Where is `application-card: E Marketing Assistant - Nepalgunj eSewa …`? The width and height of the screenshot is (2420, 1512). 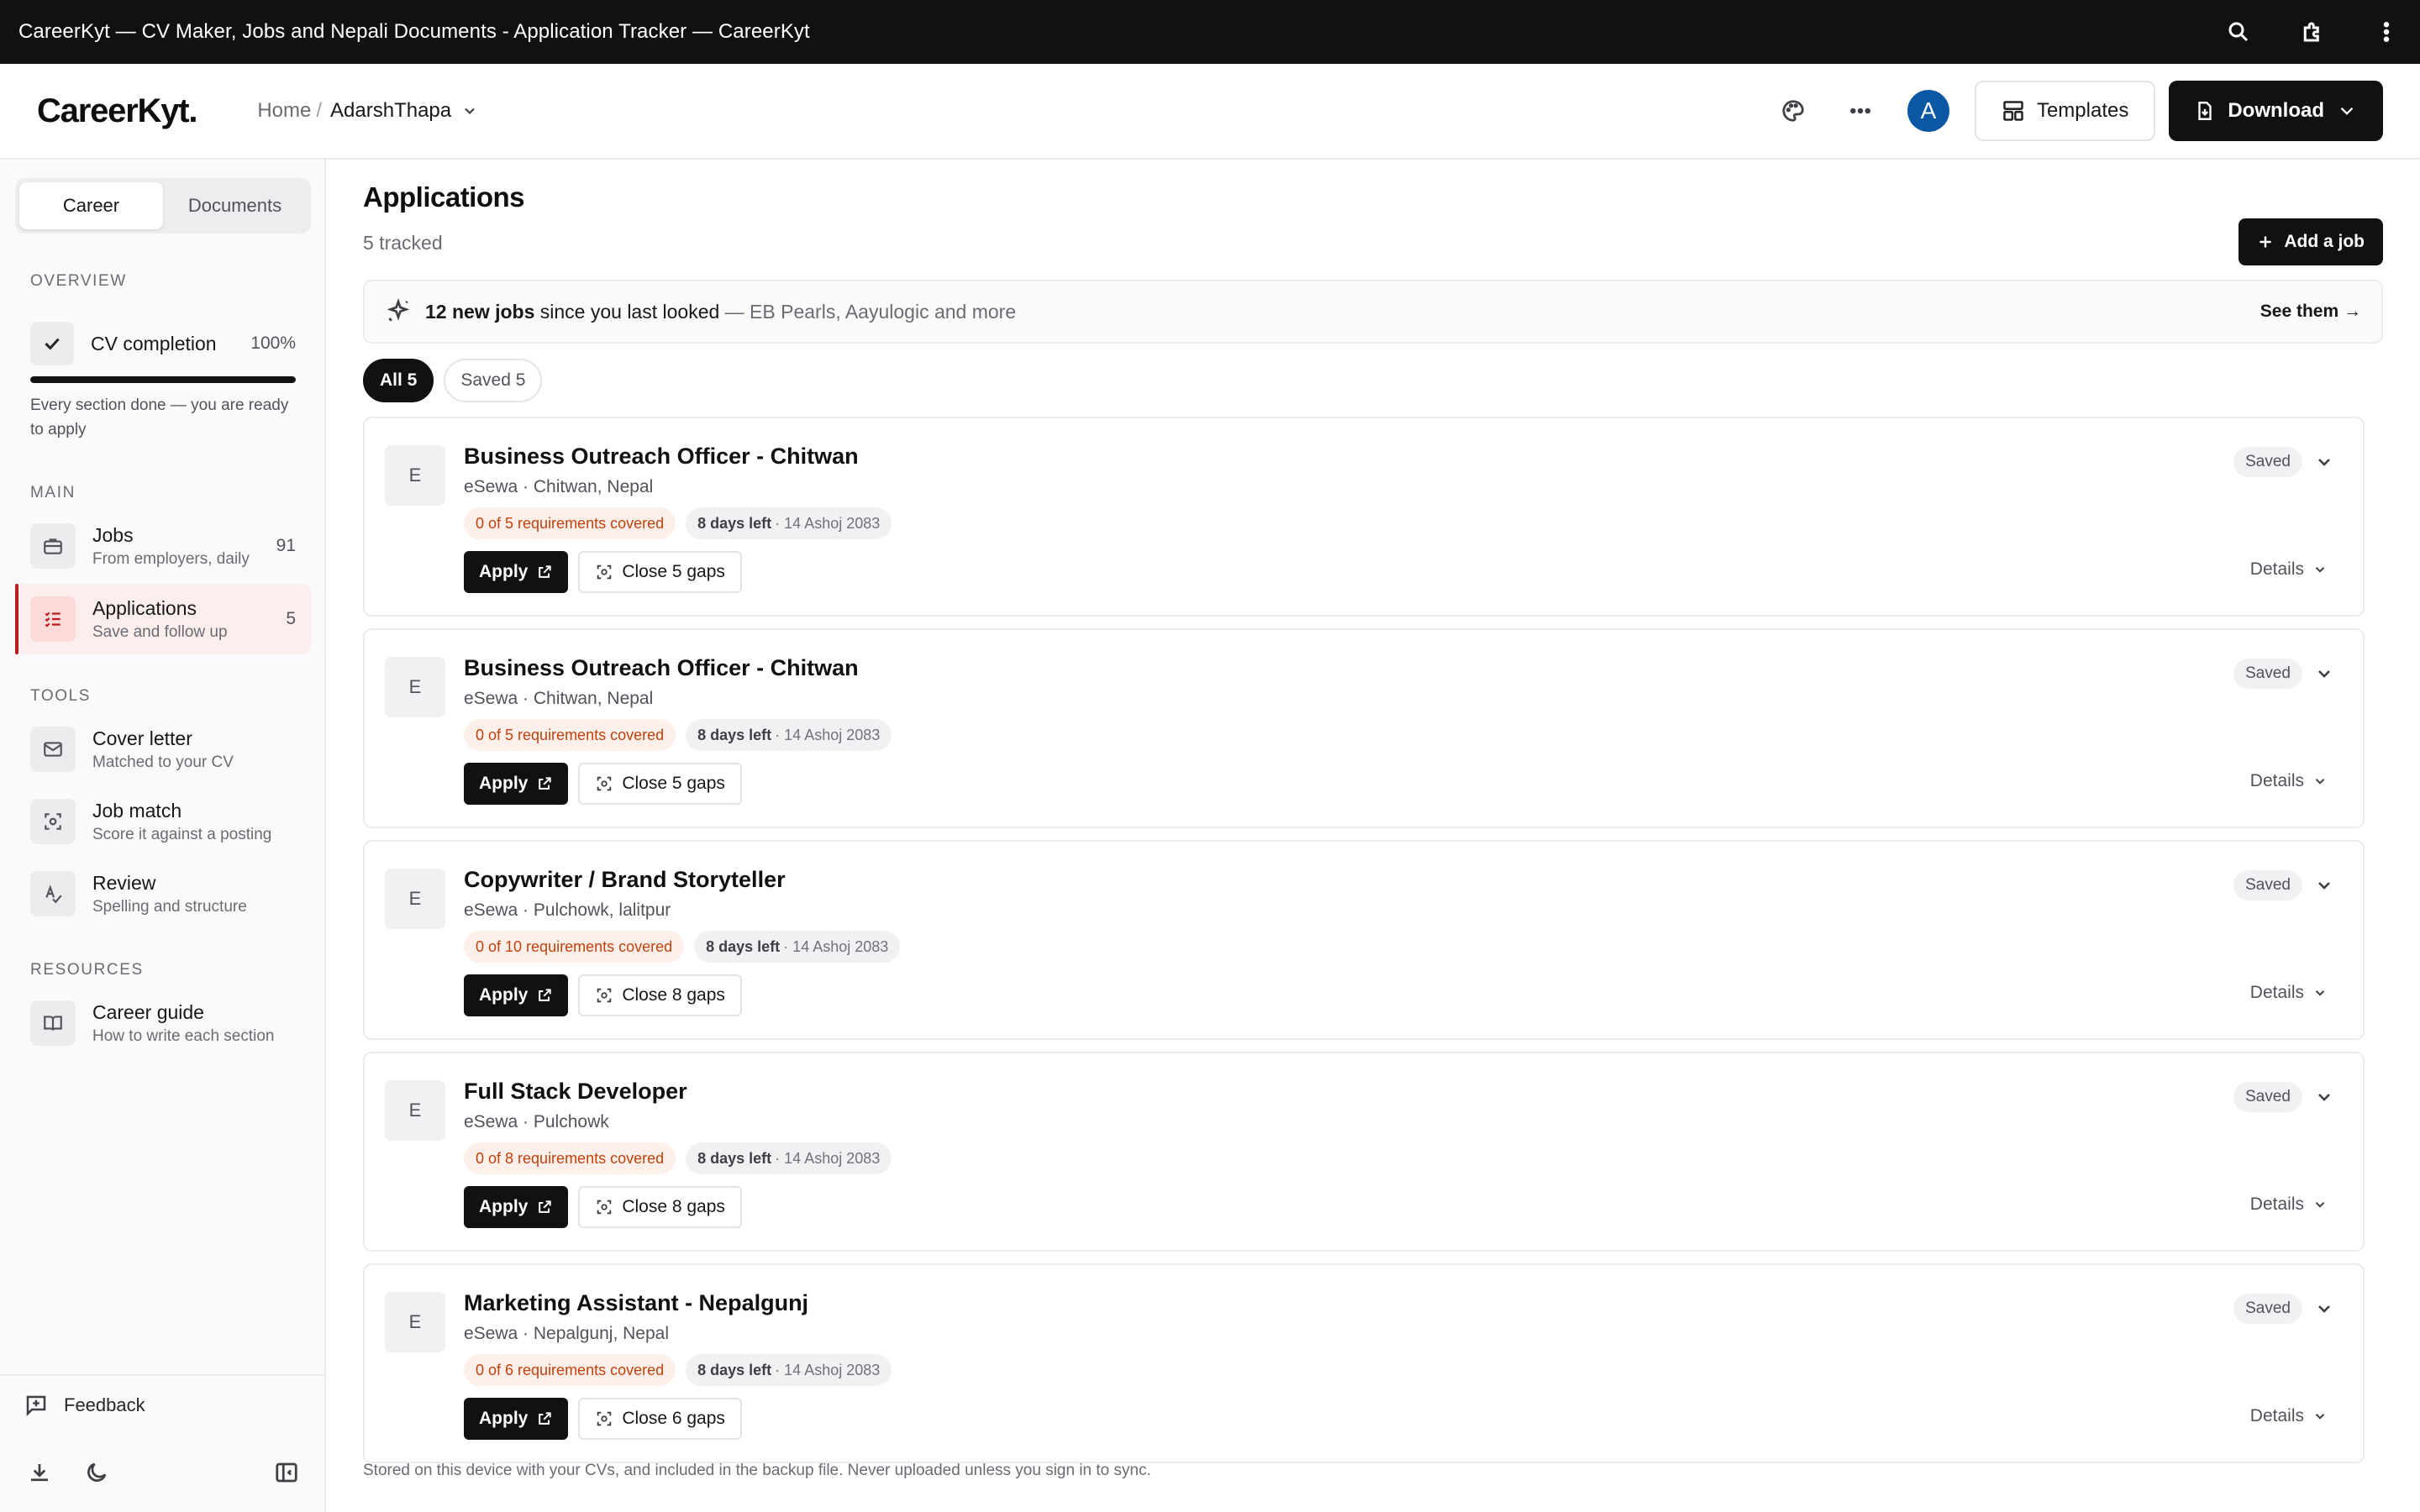
application-card: E Marketing Assistant - Nepalgunj eSewa … is located at coordinates (1364, 1363).